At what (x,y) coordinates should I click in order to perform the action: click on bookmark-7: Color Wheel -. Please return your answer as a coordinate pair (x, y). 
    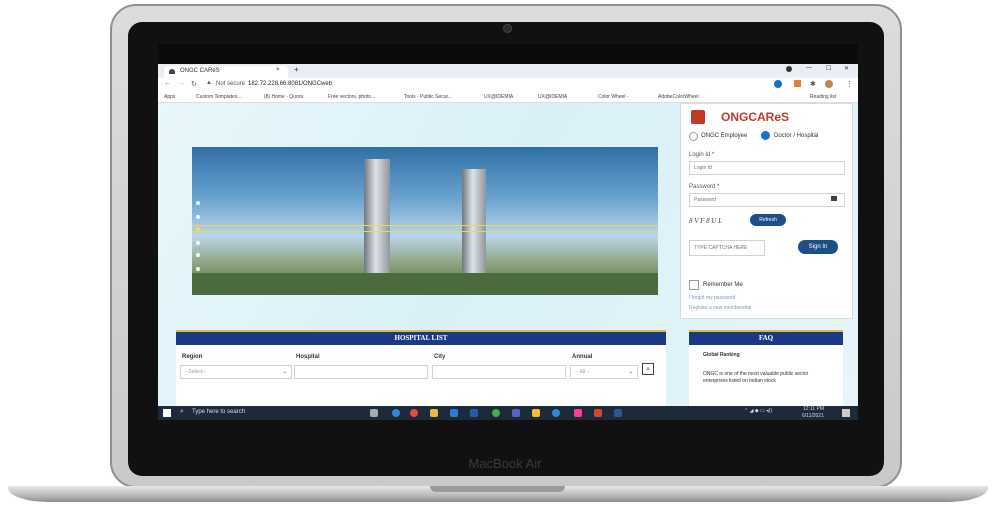
    Looking at the image, I should click on (613, 97).